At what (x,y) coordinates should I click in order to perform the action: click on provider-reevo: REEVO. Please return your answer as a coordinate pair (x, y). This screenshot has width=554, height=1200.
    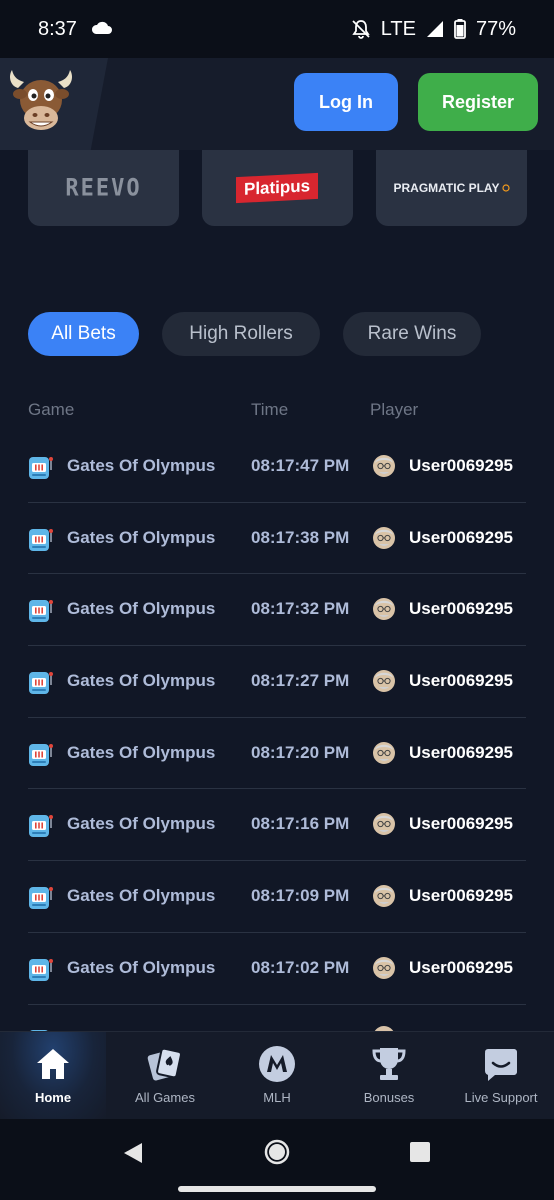
    Looking at the image, I should click on (103, 188).